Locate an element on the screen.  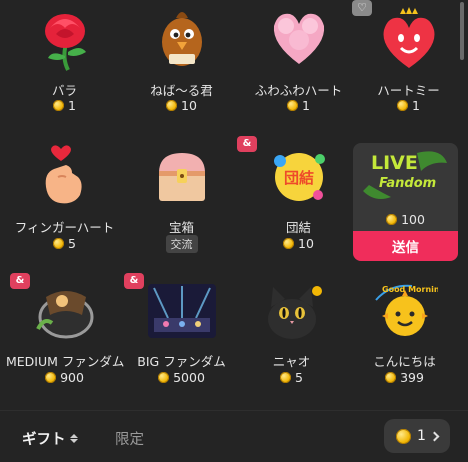
tab-gift-label: ギフト is located at coordinates (44, 440).